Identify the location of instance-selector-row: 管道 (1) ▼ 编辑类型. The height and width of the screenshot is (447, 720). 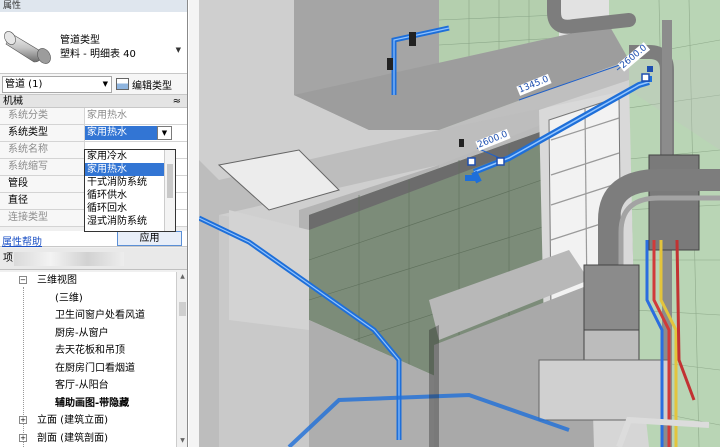
(93, 84).